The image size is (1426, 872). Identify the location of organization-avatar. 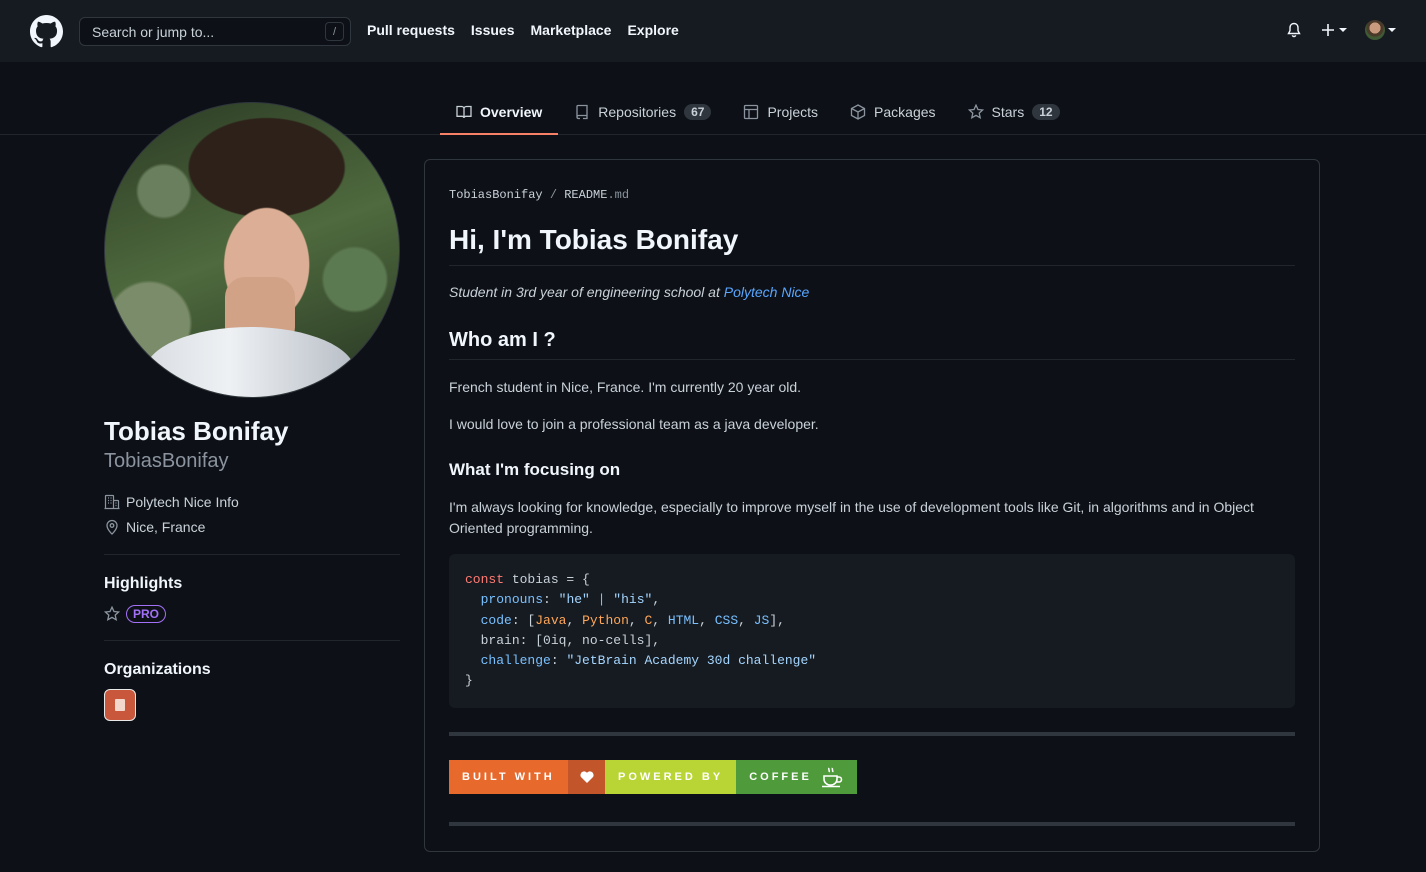
(120, 705).